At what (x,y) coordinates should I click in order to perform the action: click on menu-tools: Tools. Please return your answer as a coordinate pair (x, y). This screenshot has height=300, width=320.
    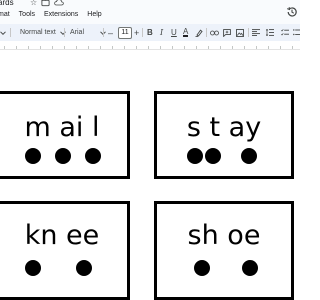
    Looking at the image, I should click on (27, 14).